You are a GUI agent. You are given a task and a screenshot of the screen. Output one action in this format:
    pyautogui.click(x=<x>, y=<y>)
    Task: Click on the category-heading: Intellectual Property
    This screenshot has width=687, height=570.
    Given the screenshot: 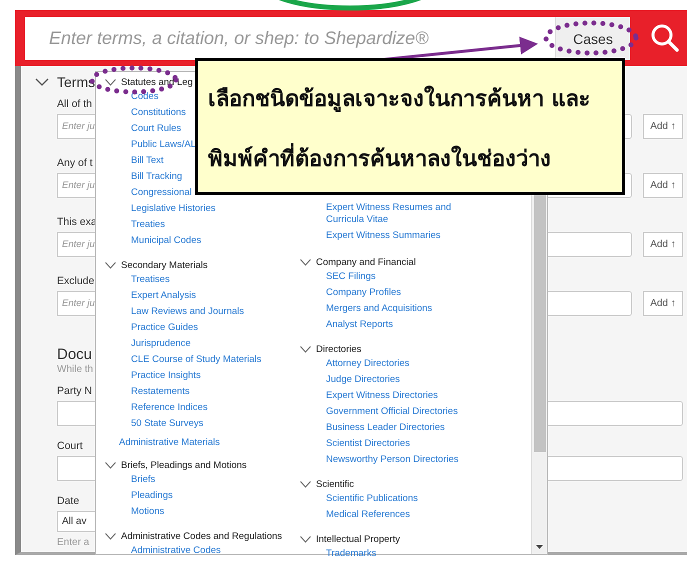 What is the action you would take?
    pyautogui.click(x=358, y=539)
    